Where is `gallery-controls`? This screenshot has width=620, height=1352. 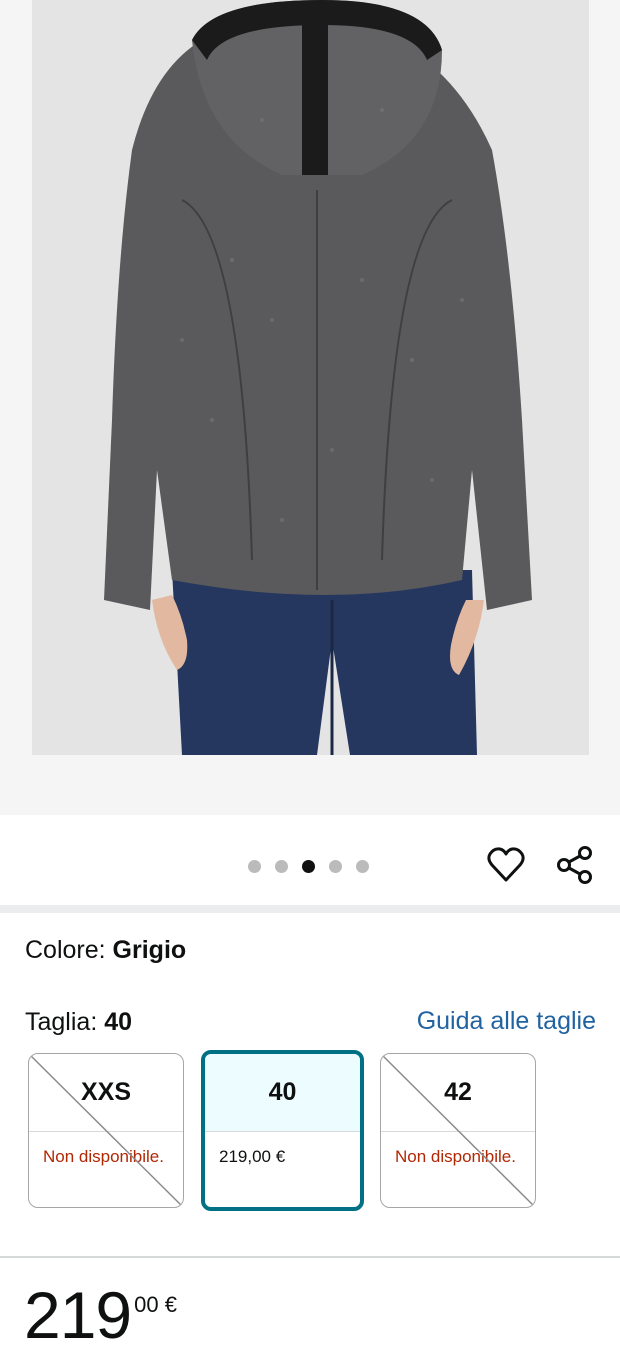 gallery-controls is located at coordinates (310, 860).